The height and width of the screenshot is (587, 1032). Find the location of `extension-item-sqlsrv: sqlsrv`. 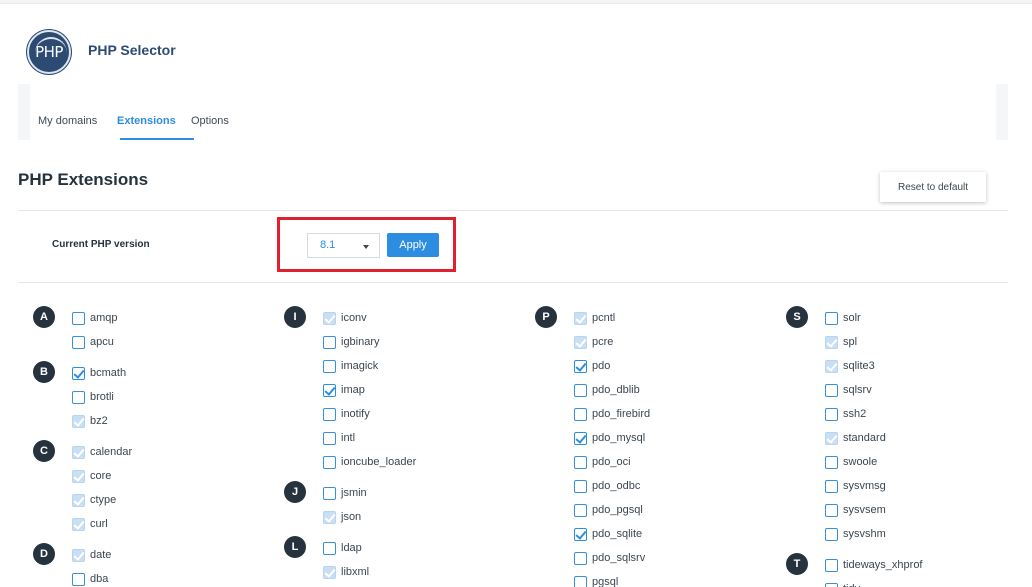

extension-item-sqlsrv: sqlsrv is located at coordinates (848, 390).